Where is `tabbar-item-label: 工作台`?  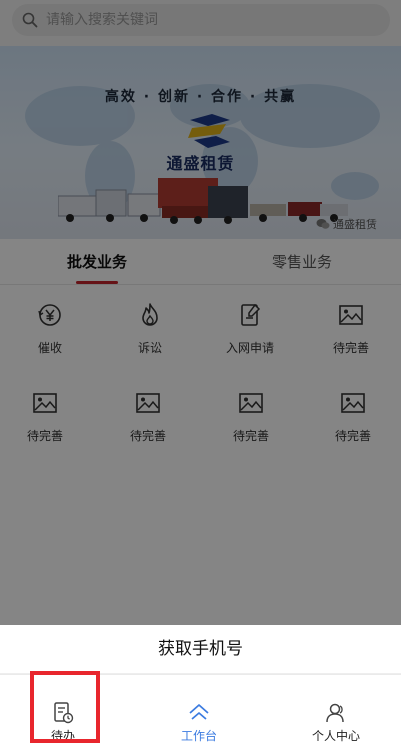
tabbar-item-label: 工作台 is located at coordinates (198, 736).